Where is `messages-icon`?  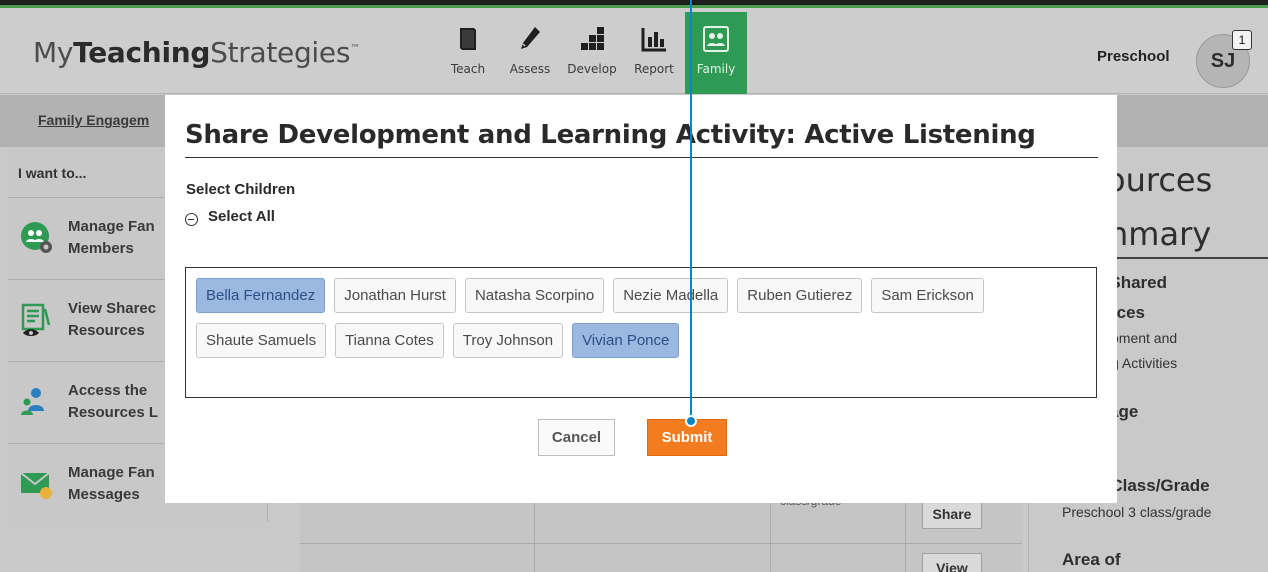 messages-icon is located at coordinates (36, 485).